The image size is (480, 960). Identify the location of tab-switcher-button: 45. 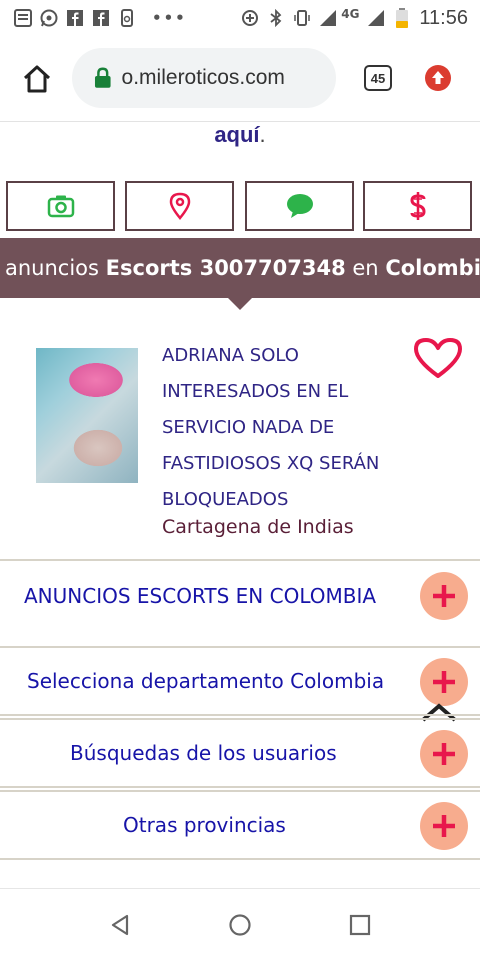
(378, 78).